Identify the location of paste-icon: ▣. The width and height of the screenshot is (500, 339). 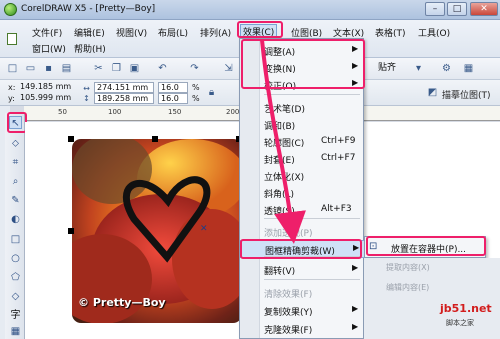
(134, 68).